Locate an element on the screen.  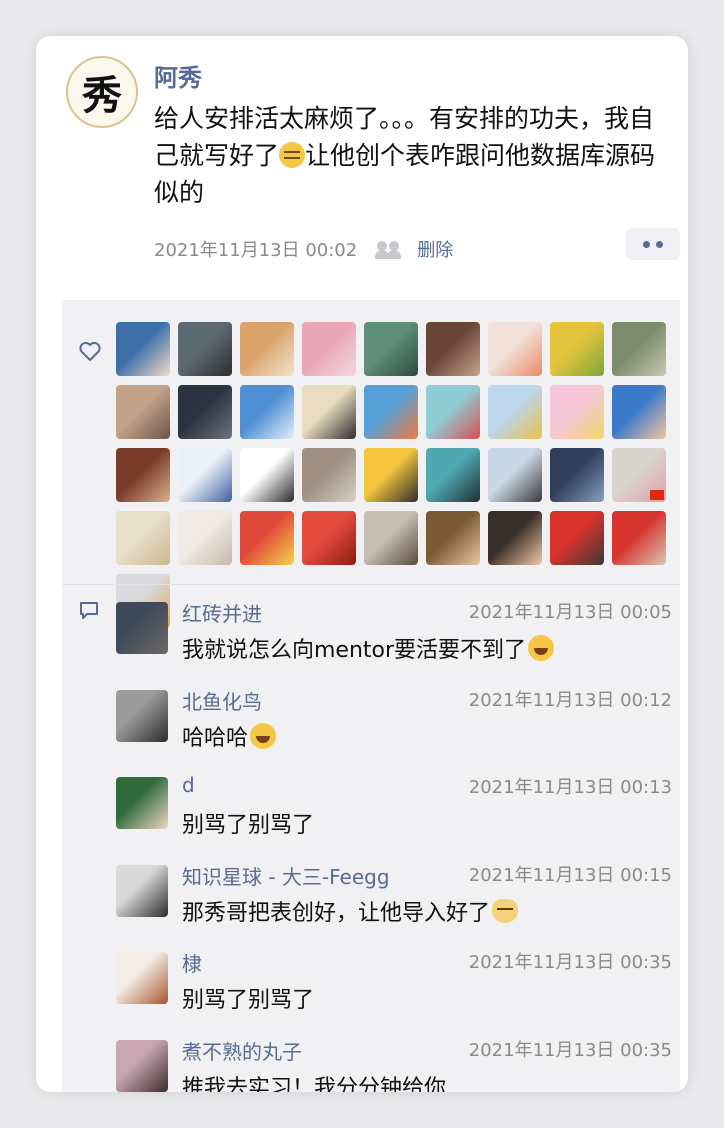
delete-link: 删除 is located at coordinates (435, 249).